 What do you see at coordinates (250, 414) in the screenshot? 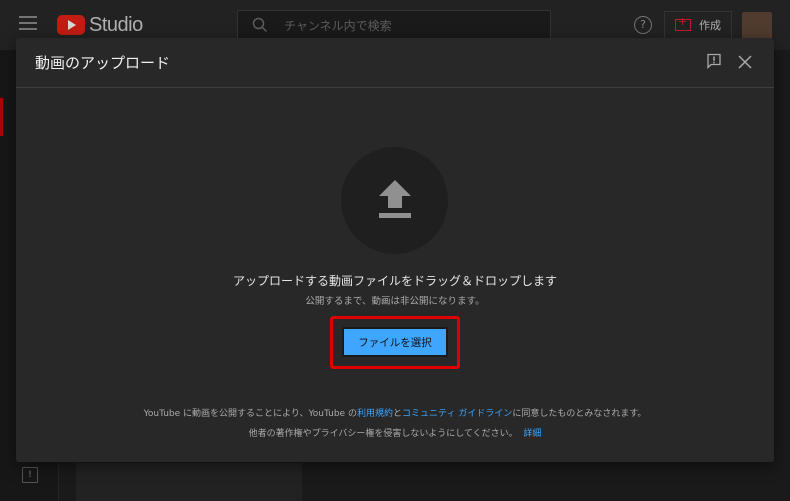
I see `terms-text-1: YouTube に動画を公開することにより、YouTube の` at bounding box center [250, 414].